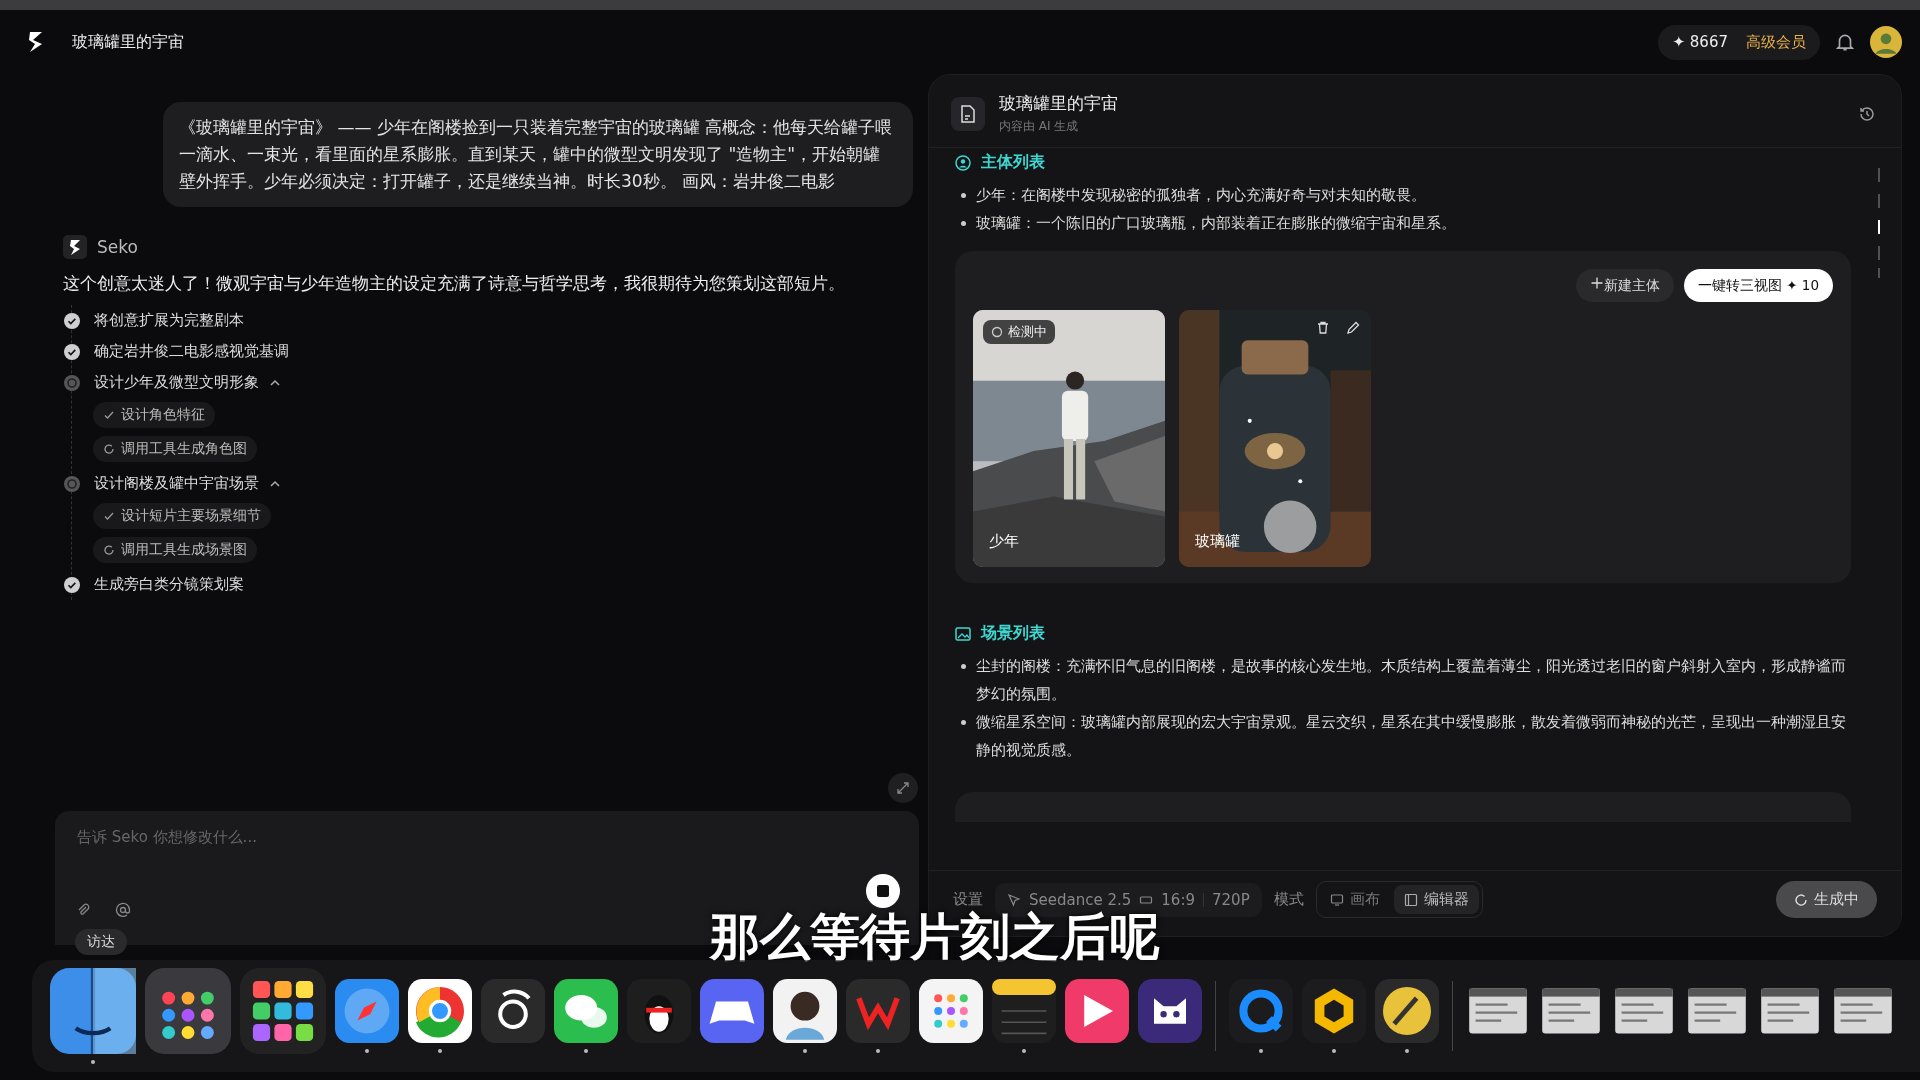  Describe the element at coordinates (1867, 114) in the screenshot. I see `history-icon` at that location.